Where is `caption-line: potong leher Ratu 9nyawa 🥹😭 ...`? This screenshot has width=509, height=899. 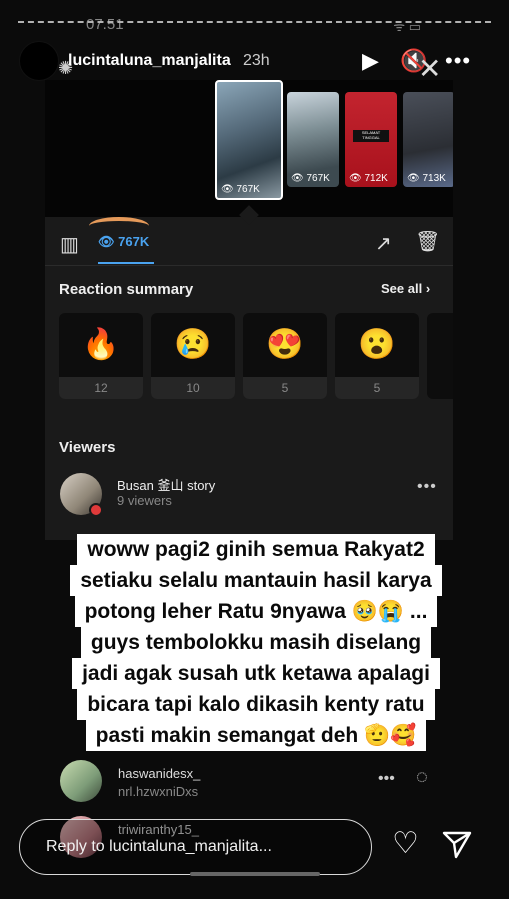 caption-line: potong leher Ratu 9nyawa 🥹😭 ... is located at coordinates (256, 611).